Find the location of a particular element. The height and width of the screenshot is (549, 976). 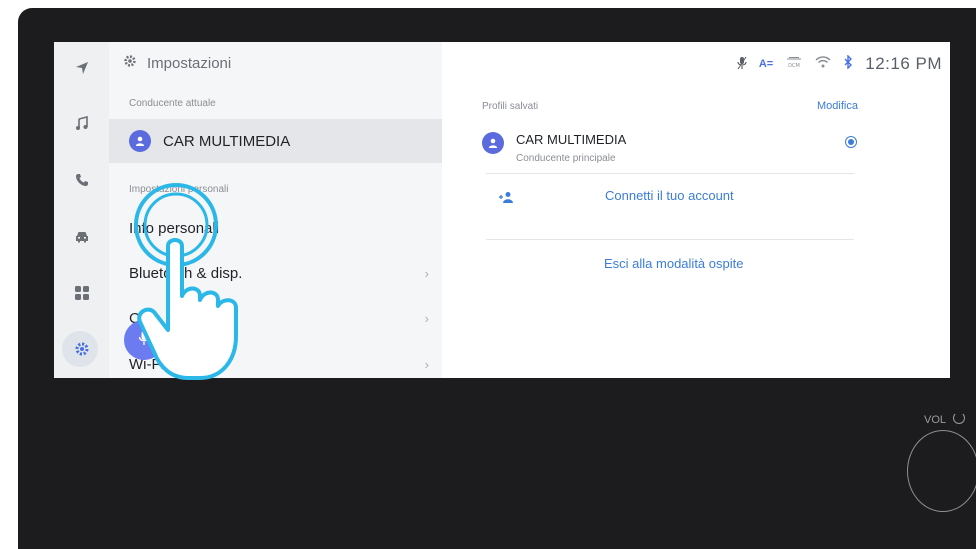

profile-name: CAR MULTIMEDIA is located at coordinates (571, 139).